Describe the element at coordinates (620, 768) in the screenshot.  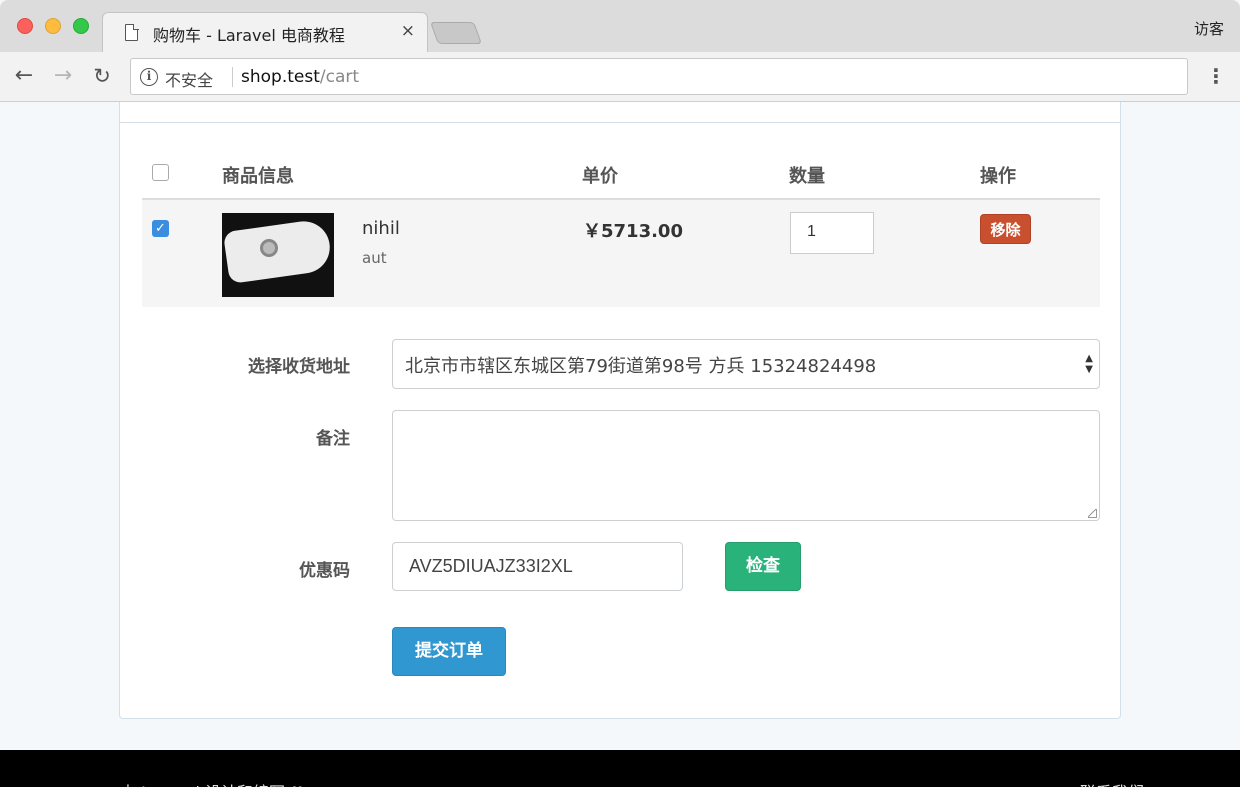
I see `page-footer: 由 Laravel 设计和编写 ♥ 联系我们` at that location.